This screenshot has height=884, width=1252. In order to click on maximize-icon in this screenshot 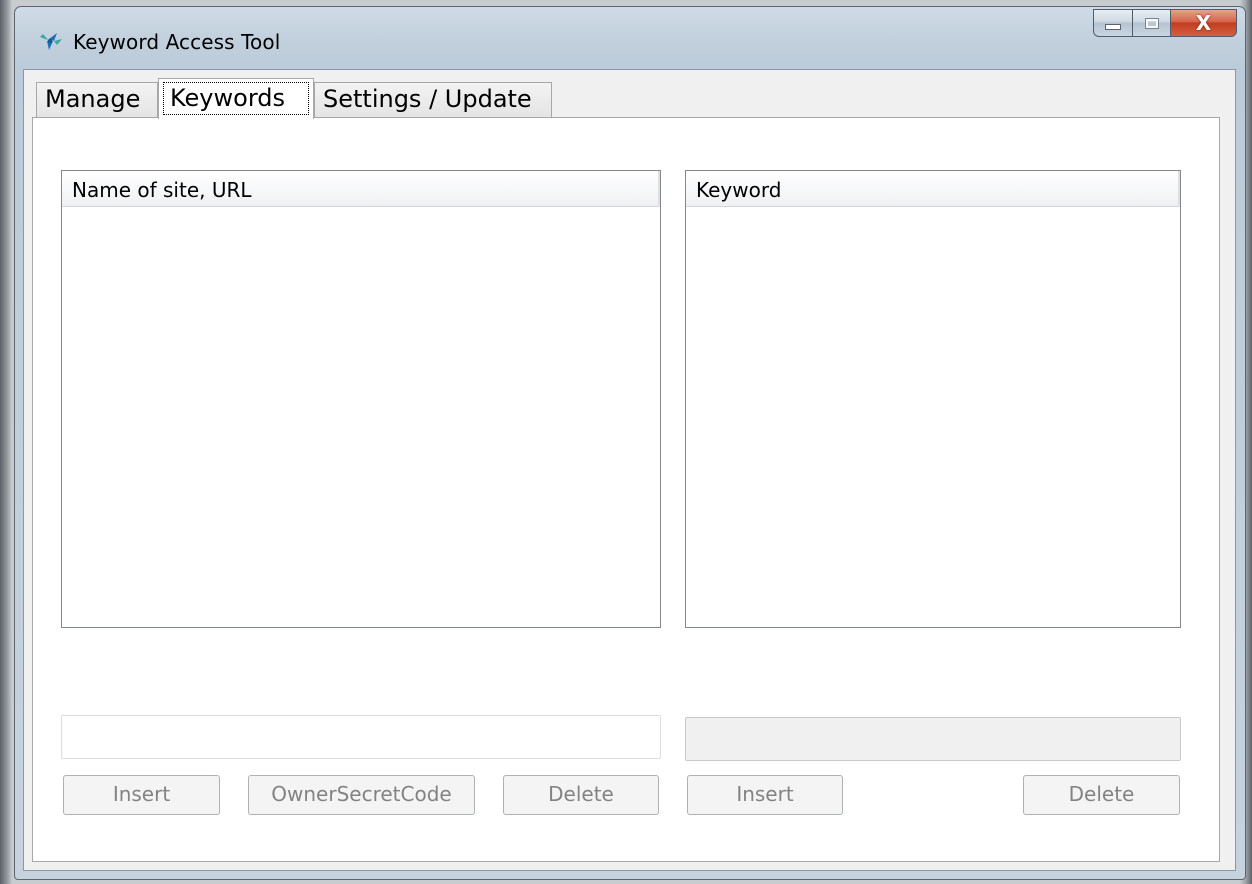, I will do `click(1151, 23)`.